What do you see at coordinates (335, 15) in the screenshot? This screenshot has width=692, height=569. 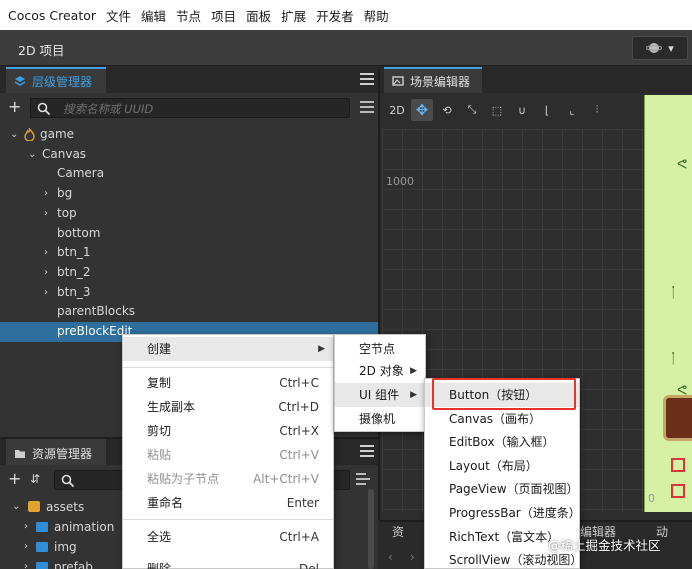 I see `menu-item-developer: 开发者` at bounding box center [335, 15].